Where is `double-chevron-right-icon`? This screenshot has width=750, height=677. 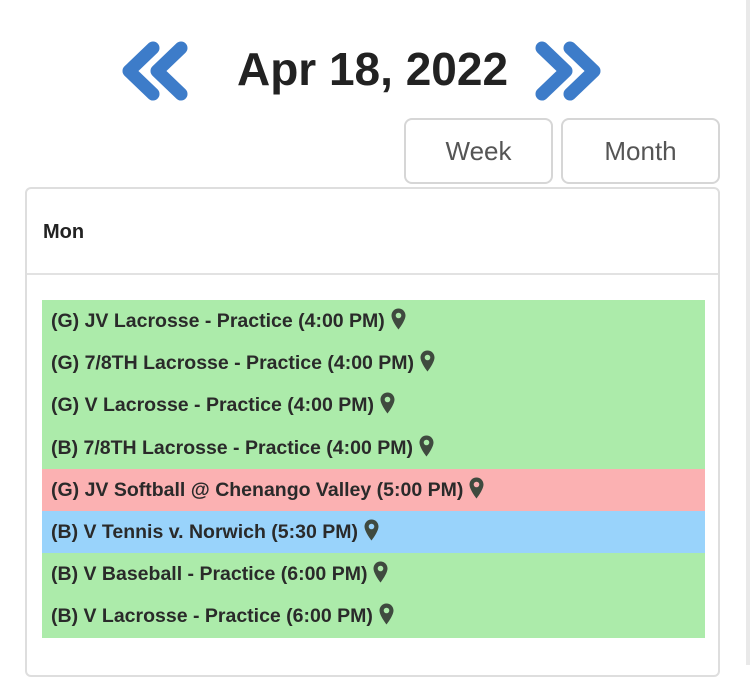 double-chevron-right-icon is located at coordinates (568, 71).